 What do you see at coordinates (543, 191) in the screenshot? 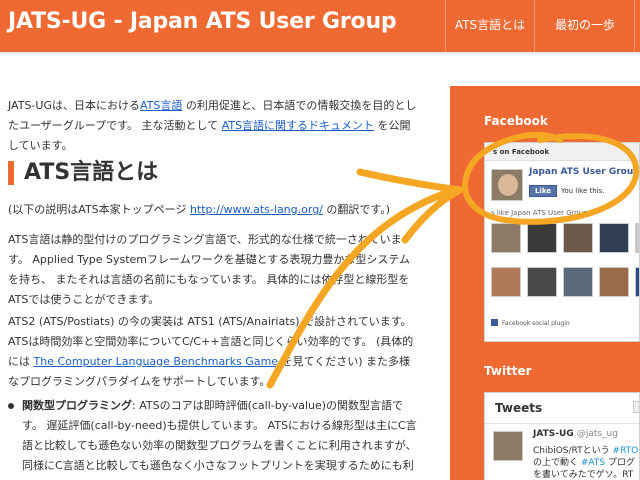
I see `facebook-like-button: Like` at bounding box center [543, 191].